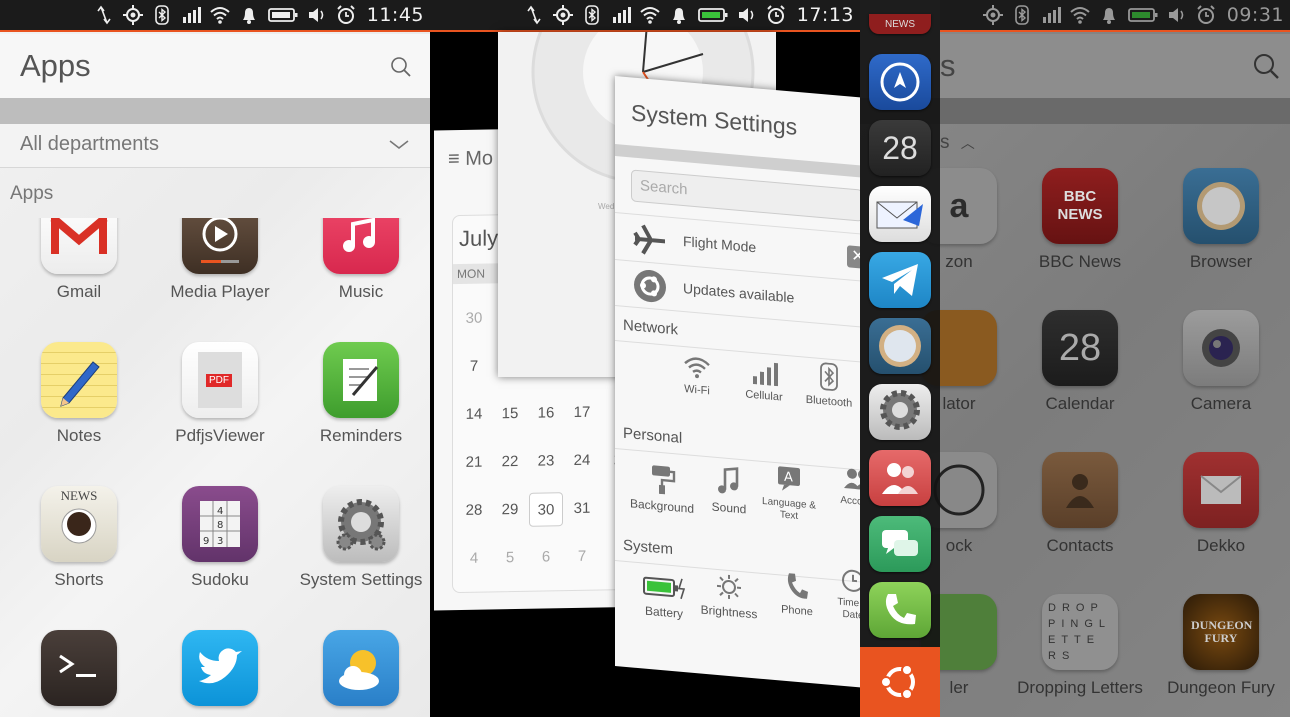 This screenshot has height=717, width=1290. Describe the element at coordinates (764, 381) in the screenshot. I see `cellular-setting: Cellular` at that location.